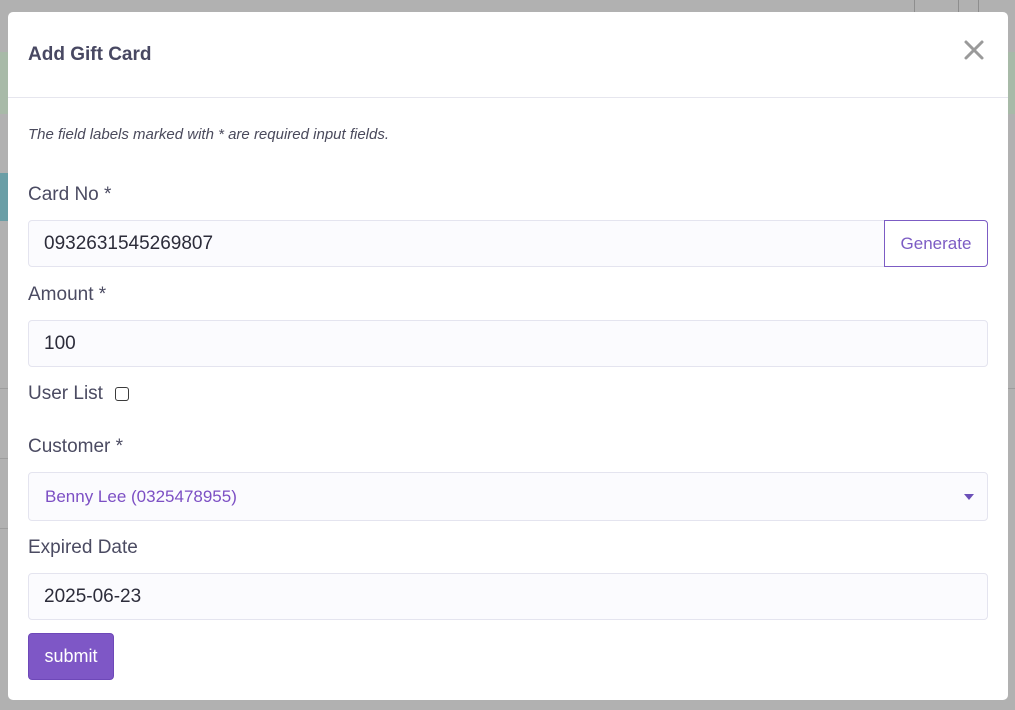  What do you see at coordinates (76, 446) in the screenshot?
I see `customer-label: Customer *` at bounding box center [76, 446].